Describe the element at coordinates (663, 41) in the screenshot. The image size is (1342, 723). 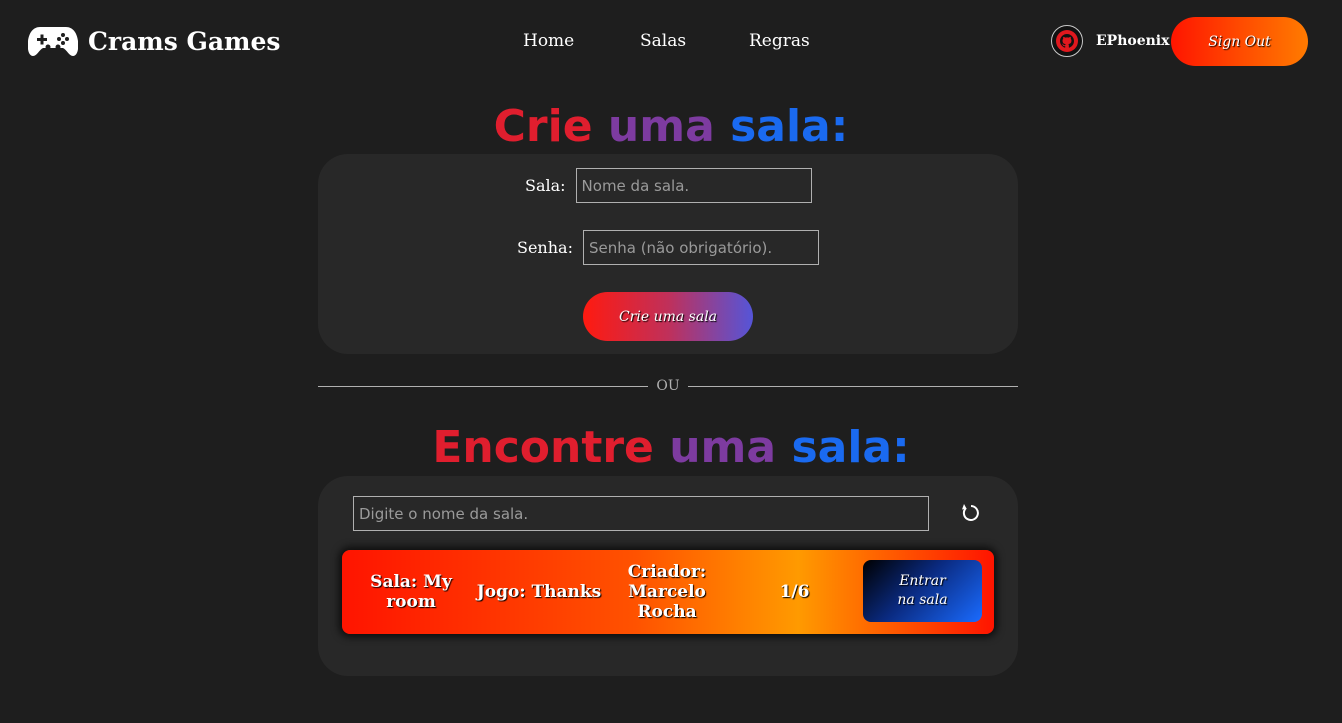
I see `nav-salas: Salas` at that location.